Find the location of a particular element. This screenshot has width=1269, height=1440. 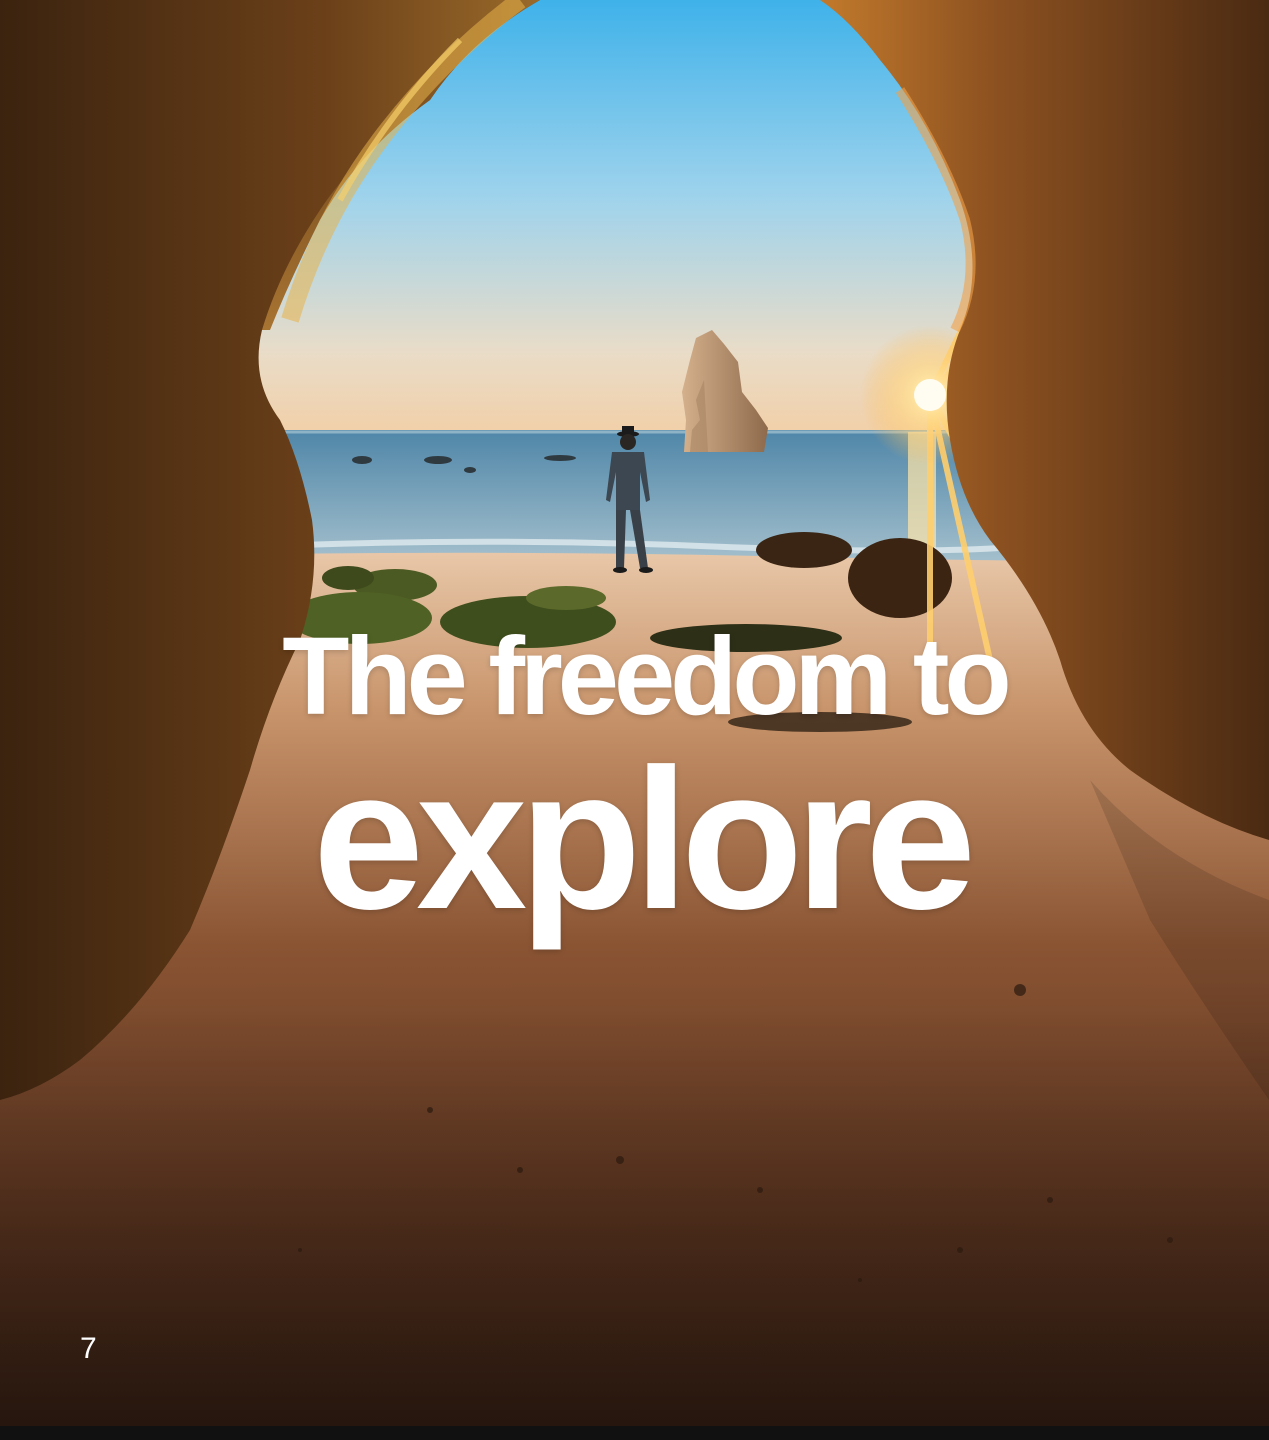

bottom-strip is located at coordinates (634, 1433).